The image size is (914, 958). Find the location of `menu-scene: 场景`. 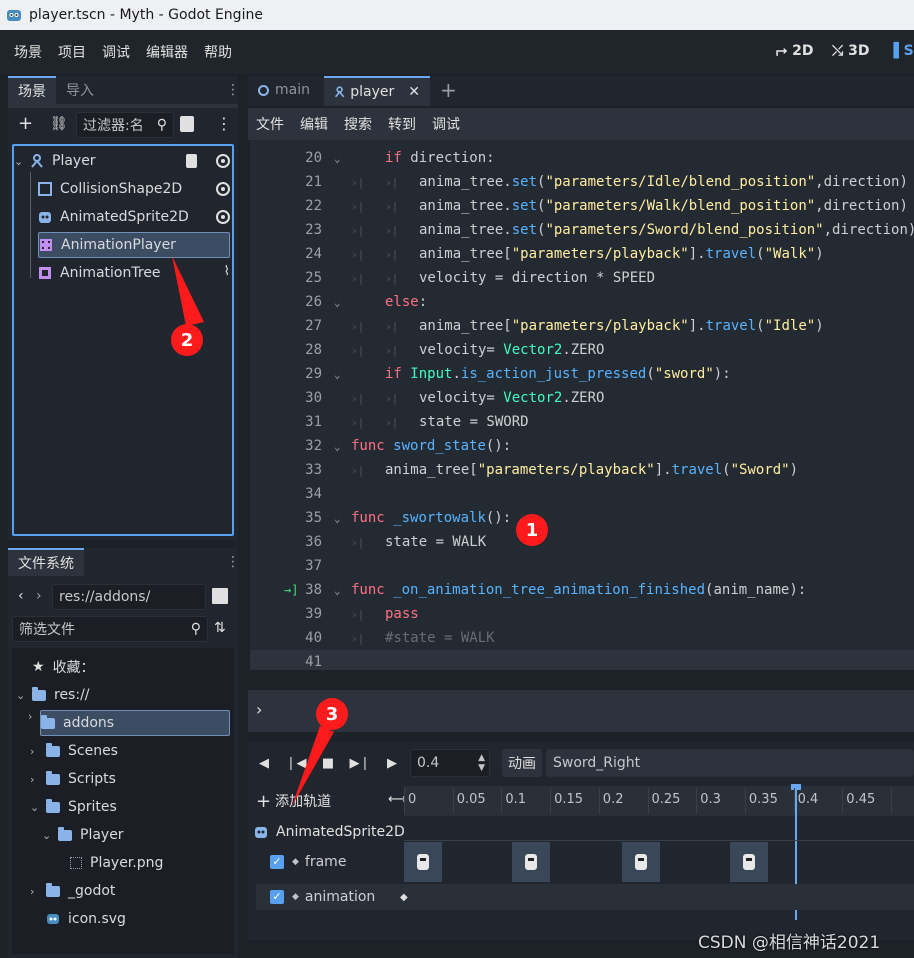

menu-scene: 场景 is located at coordinates (28, 52).